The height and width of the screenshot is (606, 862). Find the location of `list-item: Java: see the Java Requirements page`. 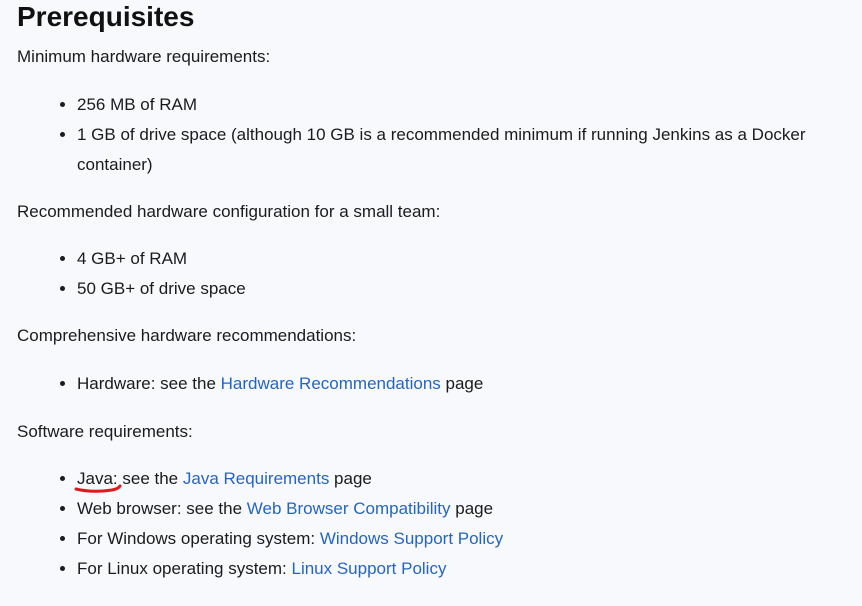

list-item: Java: see the Java Requirements page is located at coordinates (460, 479).